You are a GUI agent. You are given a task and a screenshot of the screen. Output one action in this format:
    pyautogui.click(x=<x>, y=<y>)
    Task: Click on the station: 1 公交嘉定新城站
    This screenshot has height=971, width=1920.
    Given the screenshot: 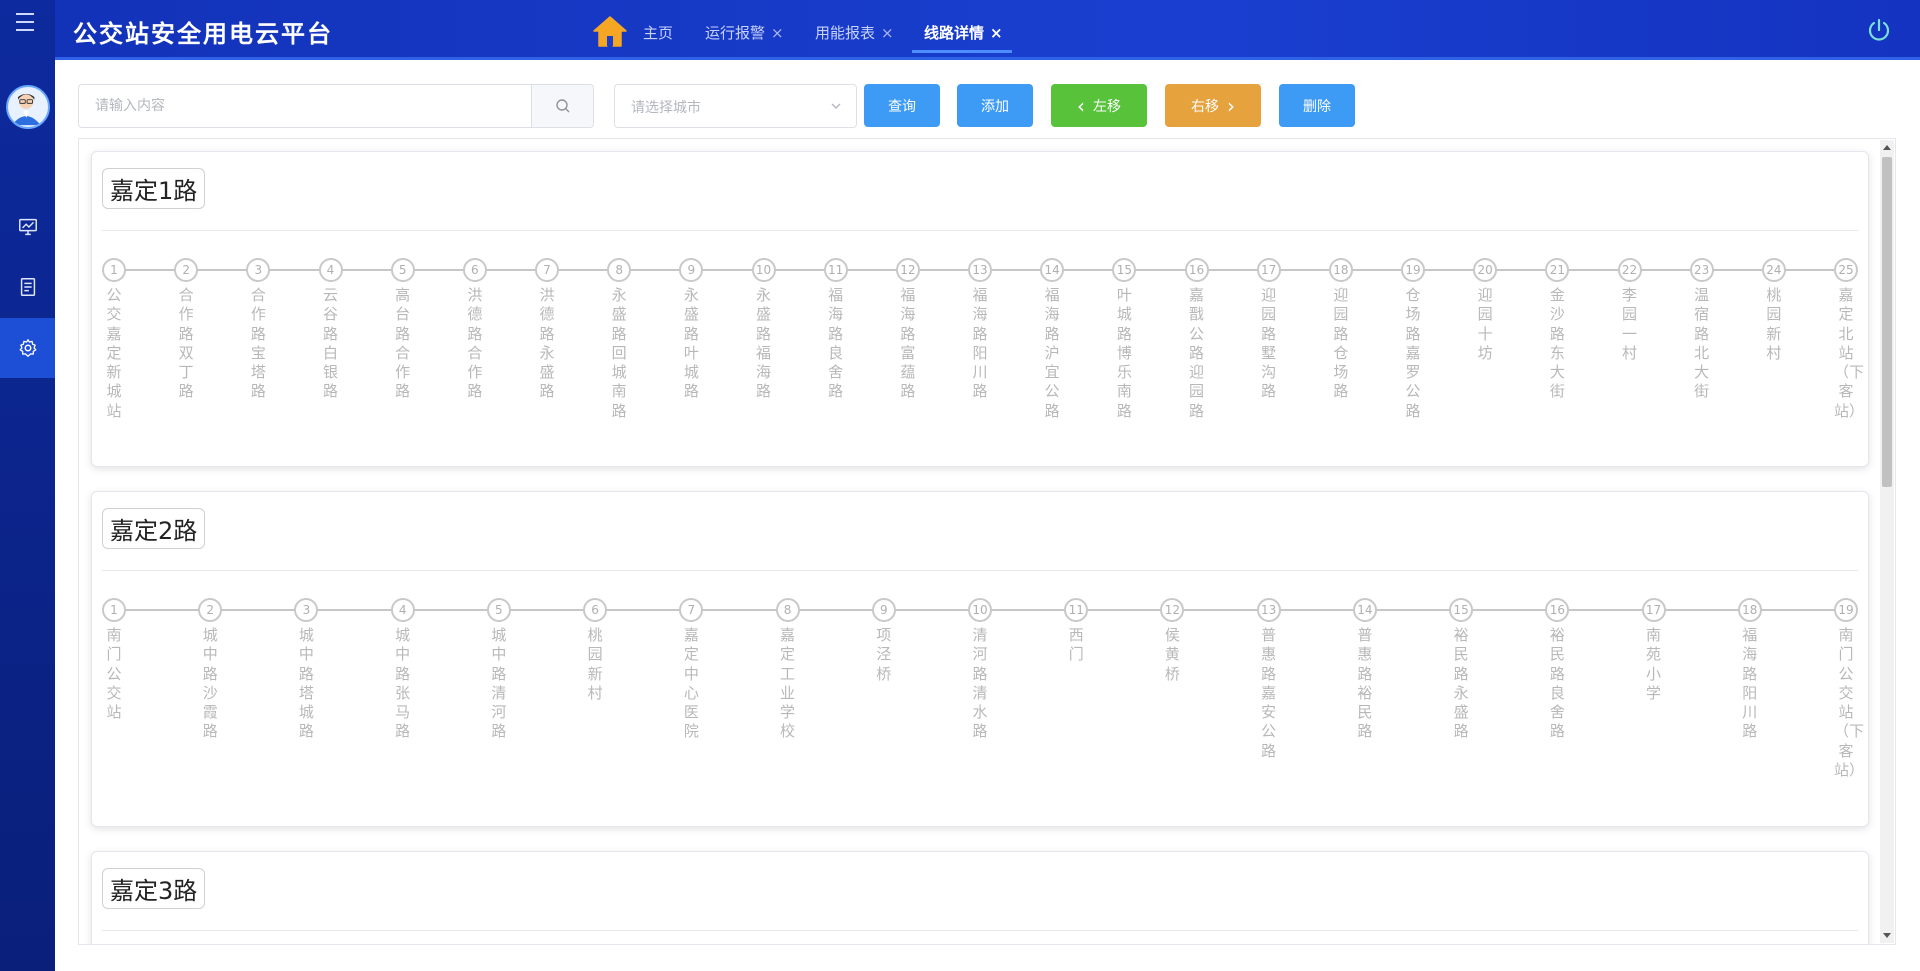 What is the action you would take?
    pyautogui.click(x=114, y=339)
    